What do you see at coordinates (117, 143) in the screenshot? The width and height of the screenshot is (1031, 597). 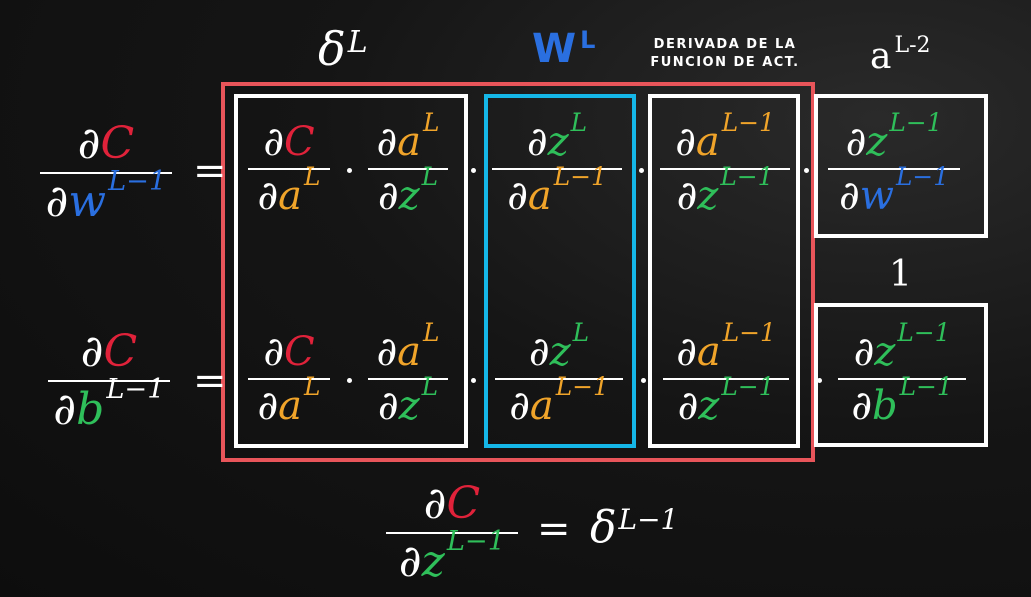 I see `C-symbol: C` at bounding box center [117, 143].